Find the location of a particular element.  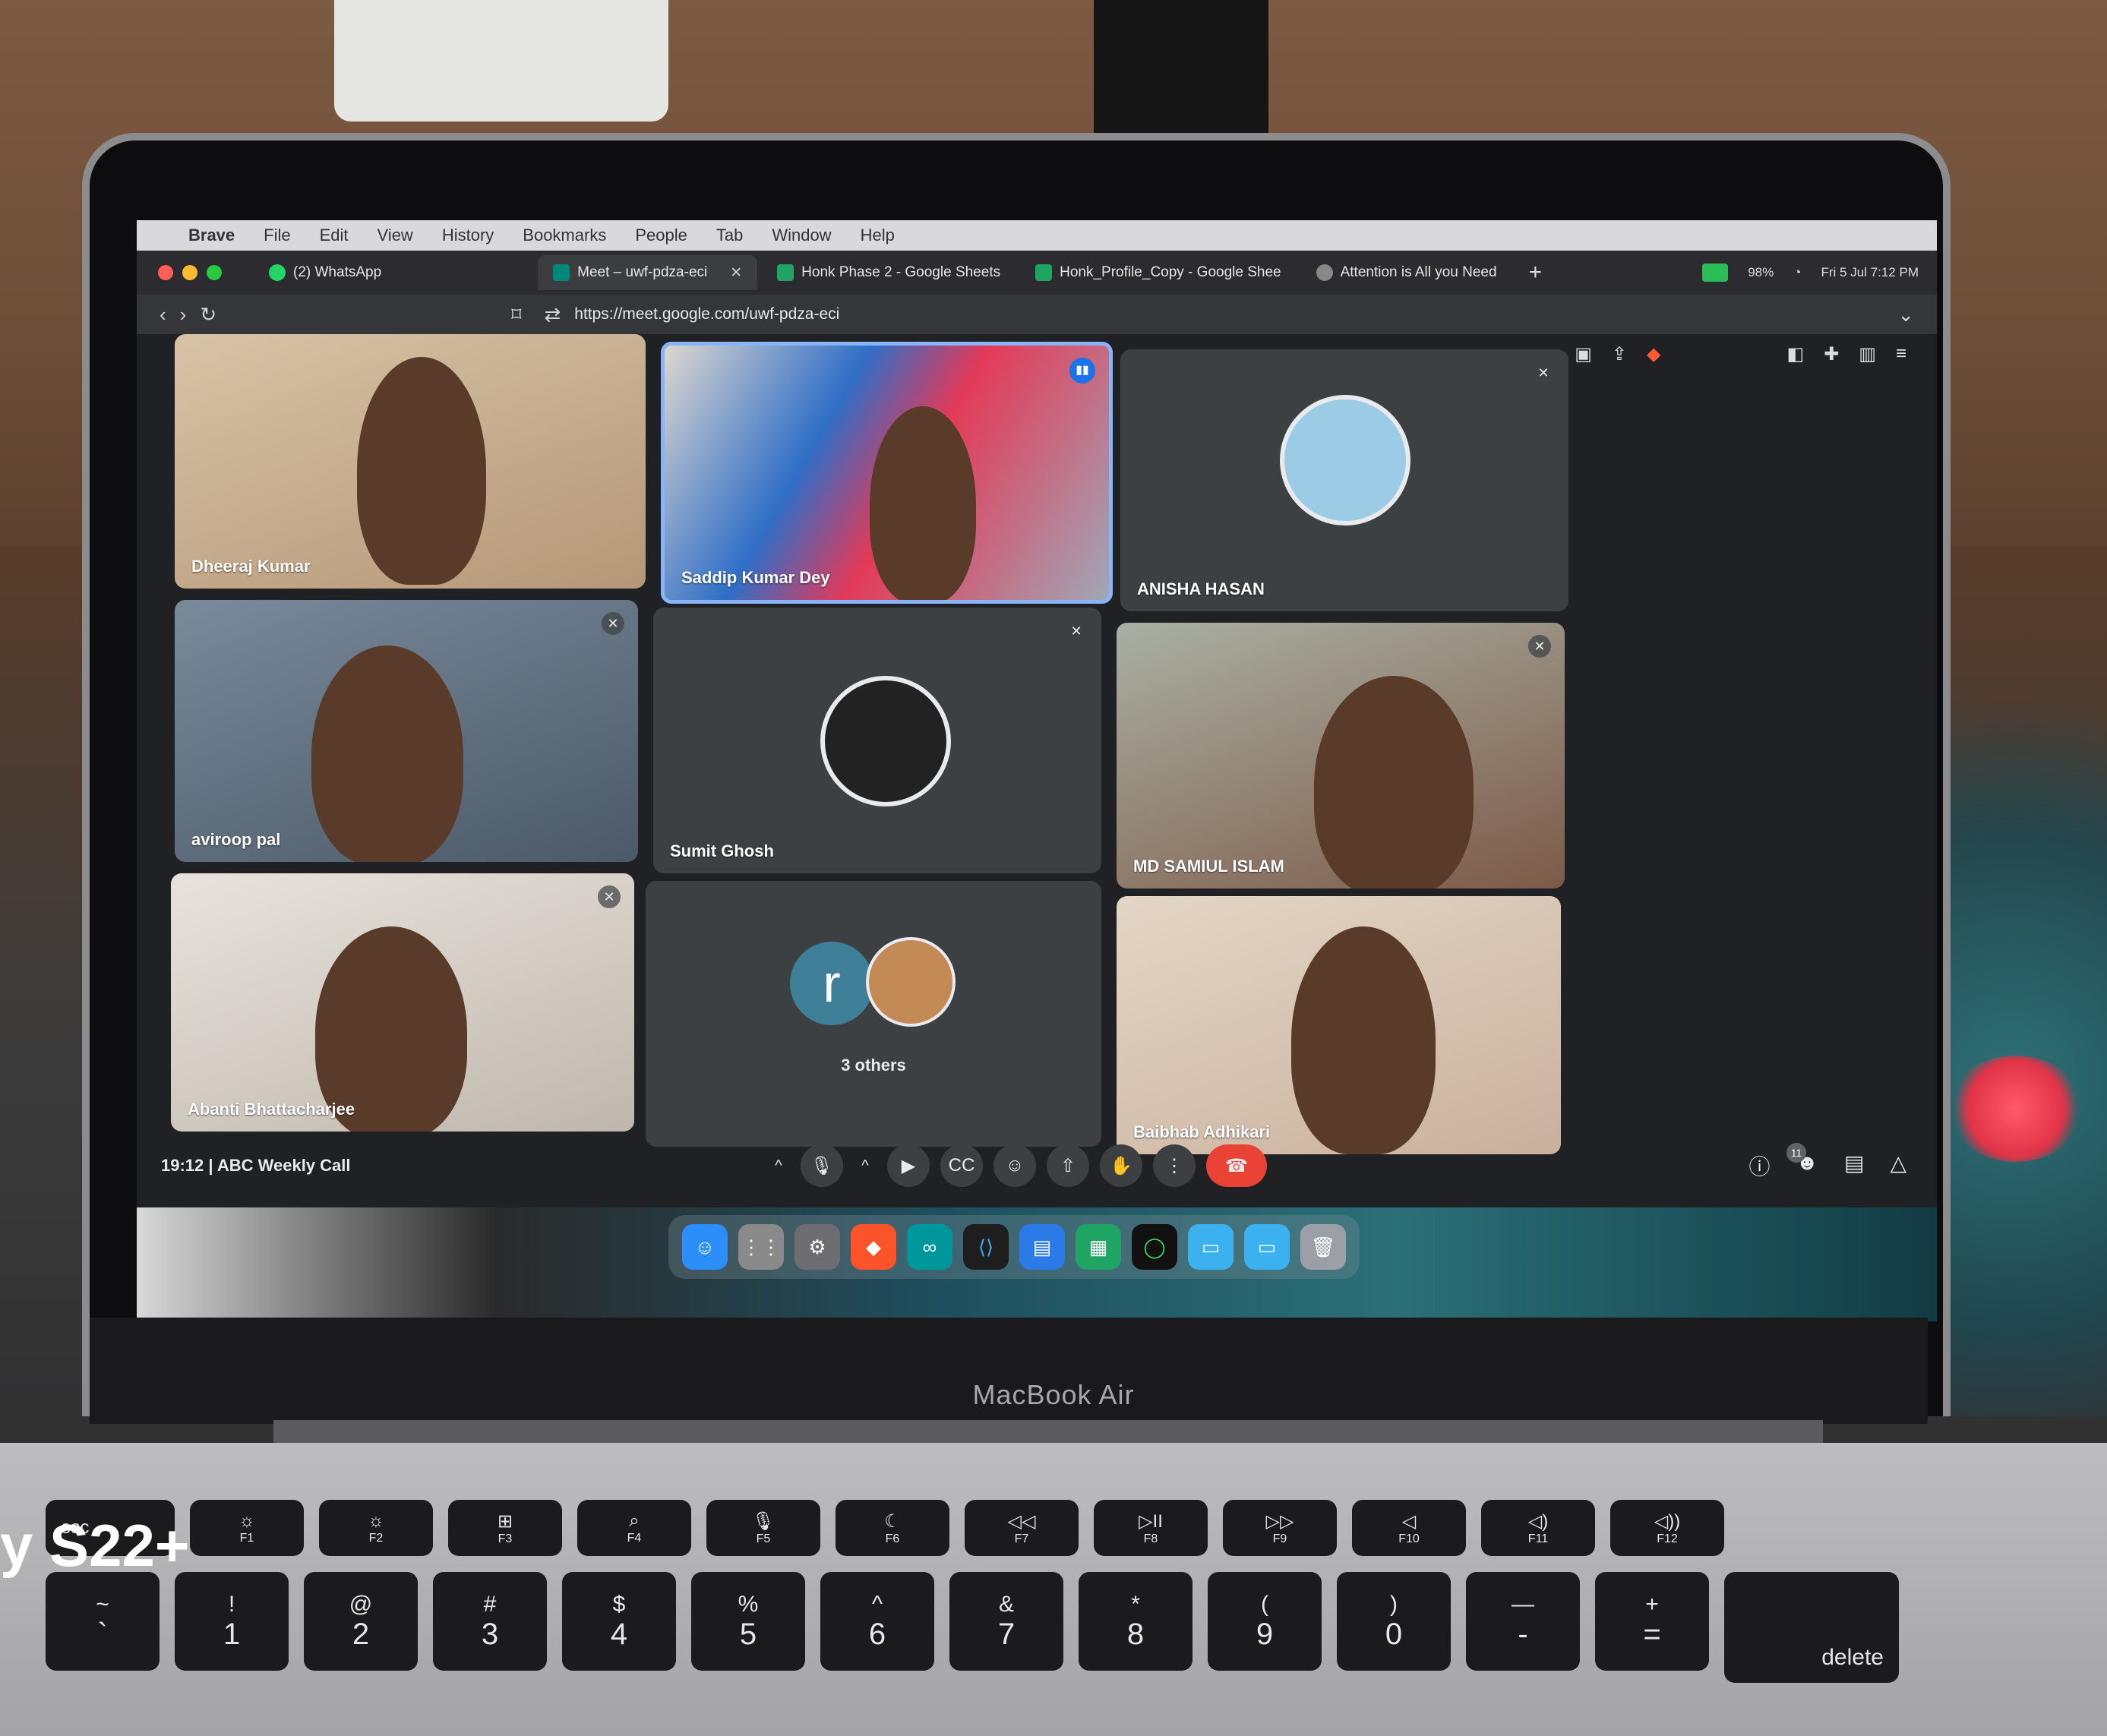

raise-hand-icon: ✋ is located at coordinates (1121, 1165).